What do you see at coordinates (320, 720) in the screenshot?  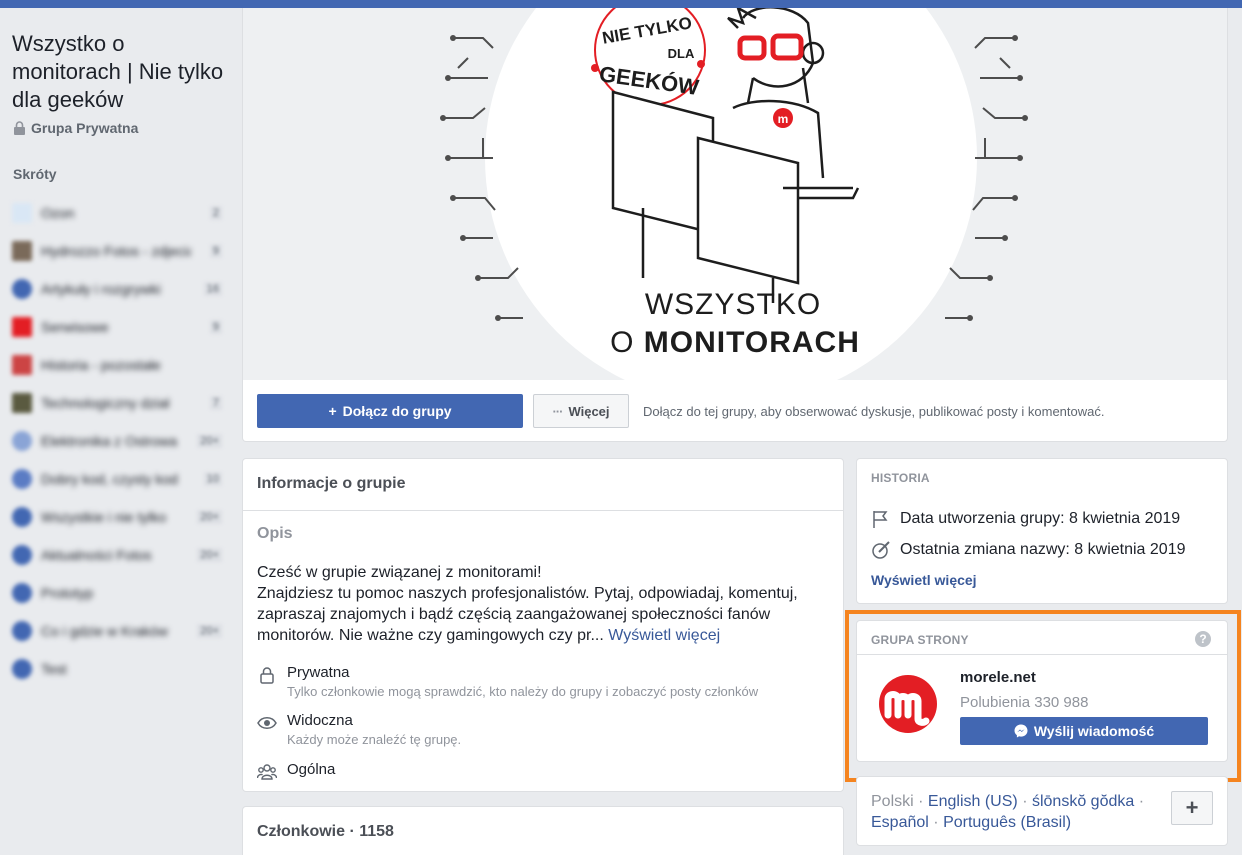 I see `visible-title: Widoczna` at bounding box center [320, 720].